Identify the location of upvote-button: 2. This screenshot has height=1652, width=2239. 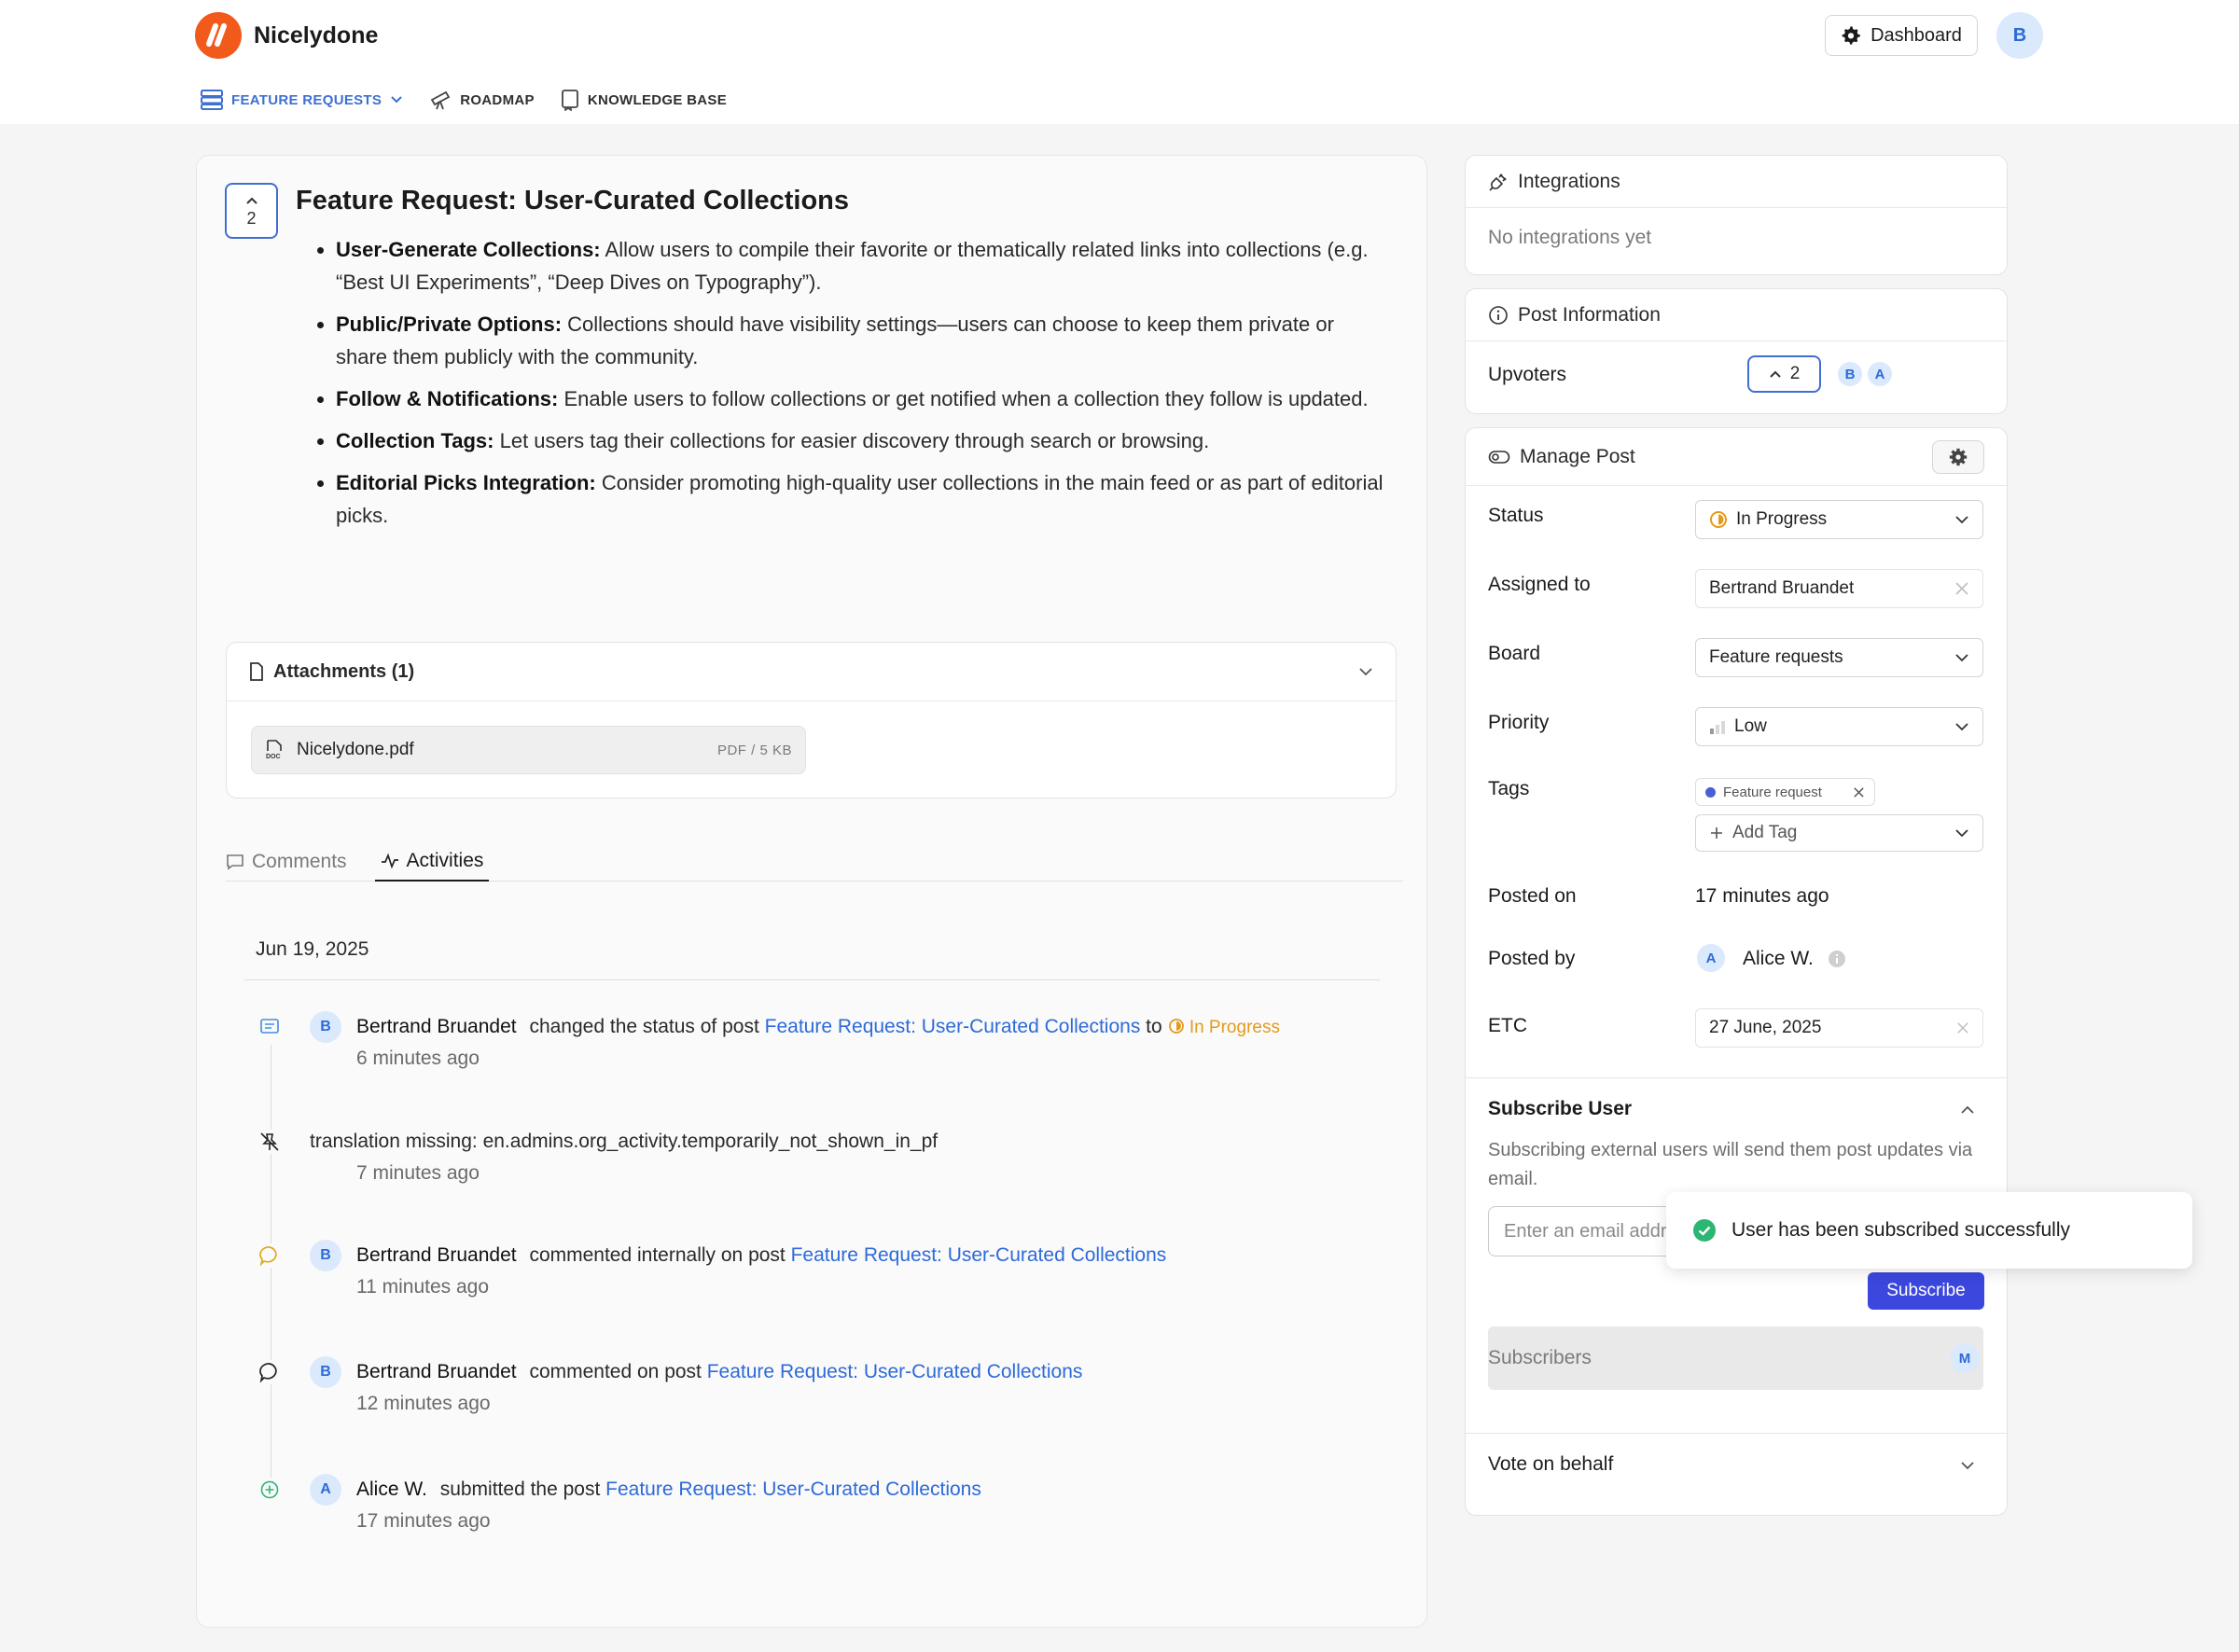
(251, 211).